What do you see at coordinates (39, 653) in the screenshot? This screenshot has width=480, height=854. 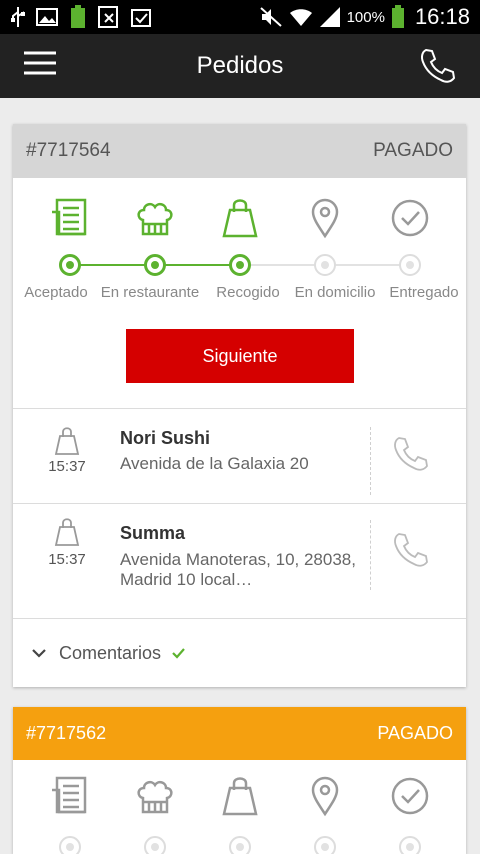 I see `chevron-down-icon` at bounding box center [39, 653].